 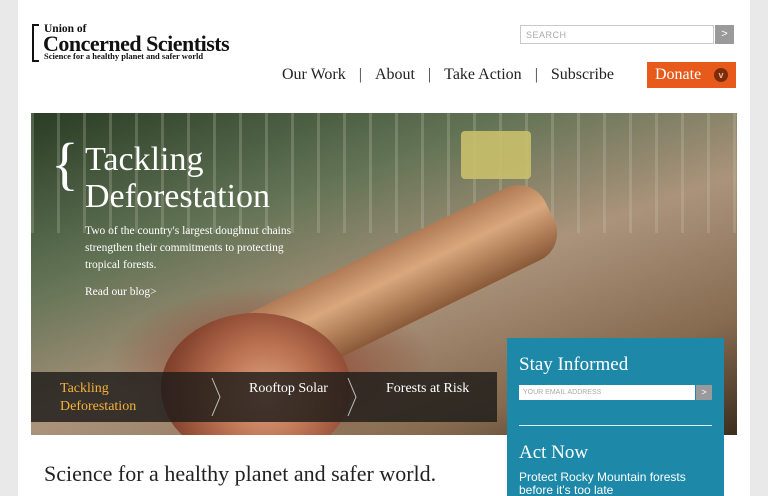 I want to click on read-blog-link: Read our blog>, so click(x=121, y=292).